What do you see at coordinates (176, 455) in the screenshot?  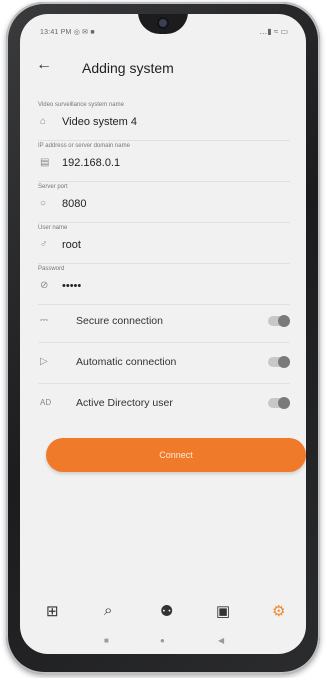 I see `connect-button: Connect` at bounding box center [176, 455].